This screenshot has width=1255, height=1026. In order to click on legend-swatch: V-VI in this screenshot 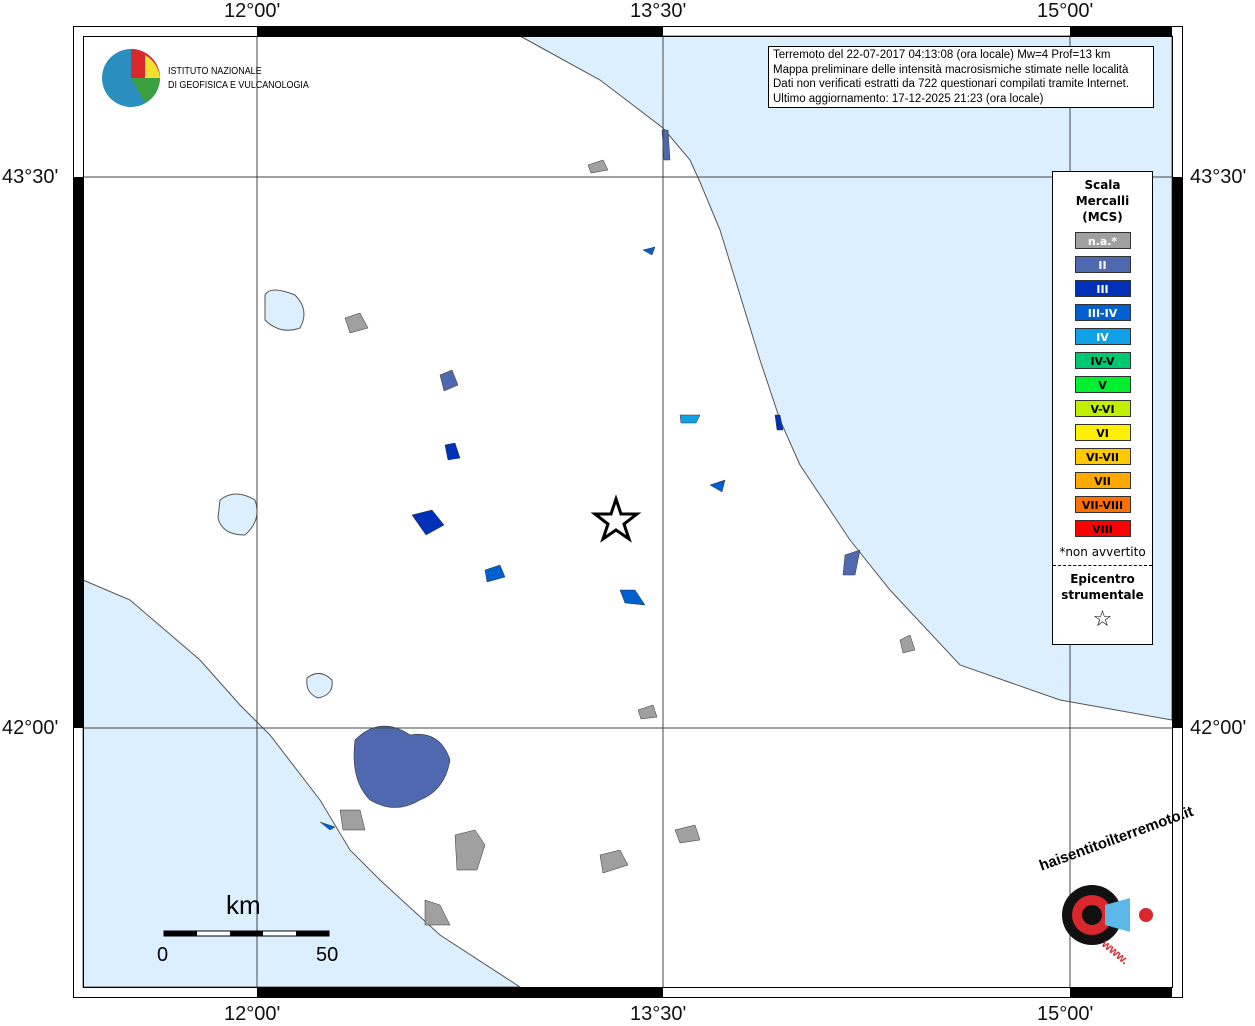, I will do `click(1102, 408)`.